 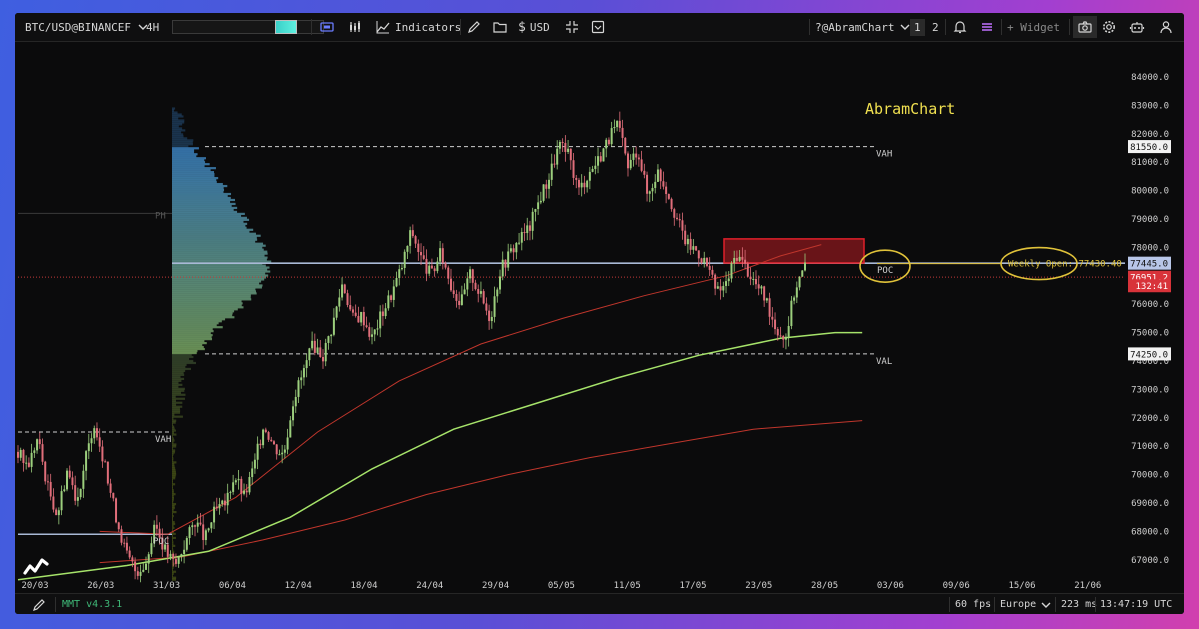 What do you see at coordinates (987, 27) in the screenshot?
I see `theme-button` at bounding box center [987, 27].